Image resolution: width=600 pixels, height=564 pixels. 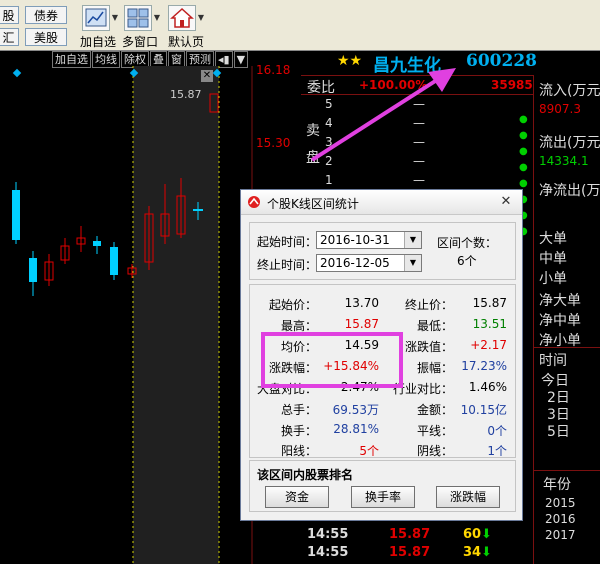 What do you see at coordinates (560, 519) in the screenshot?
I see `year-2016: 2016` at bounding box center [560, 519].